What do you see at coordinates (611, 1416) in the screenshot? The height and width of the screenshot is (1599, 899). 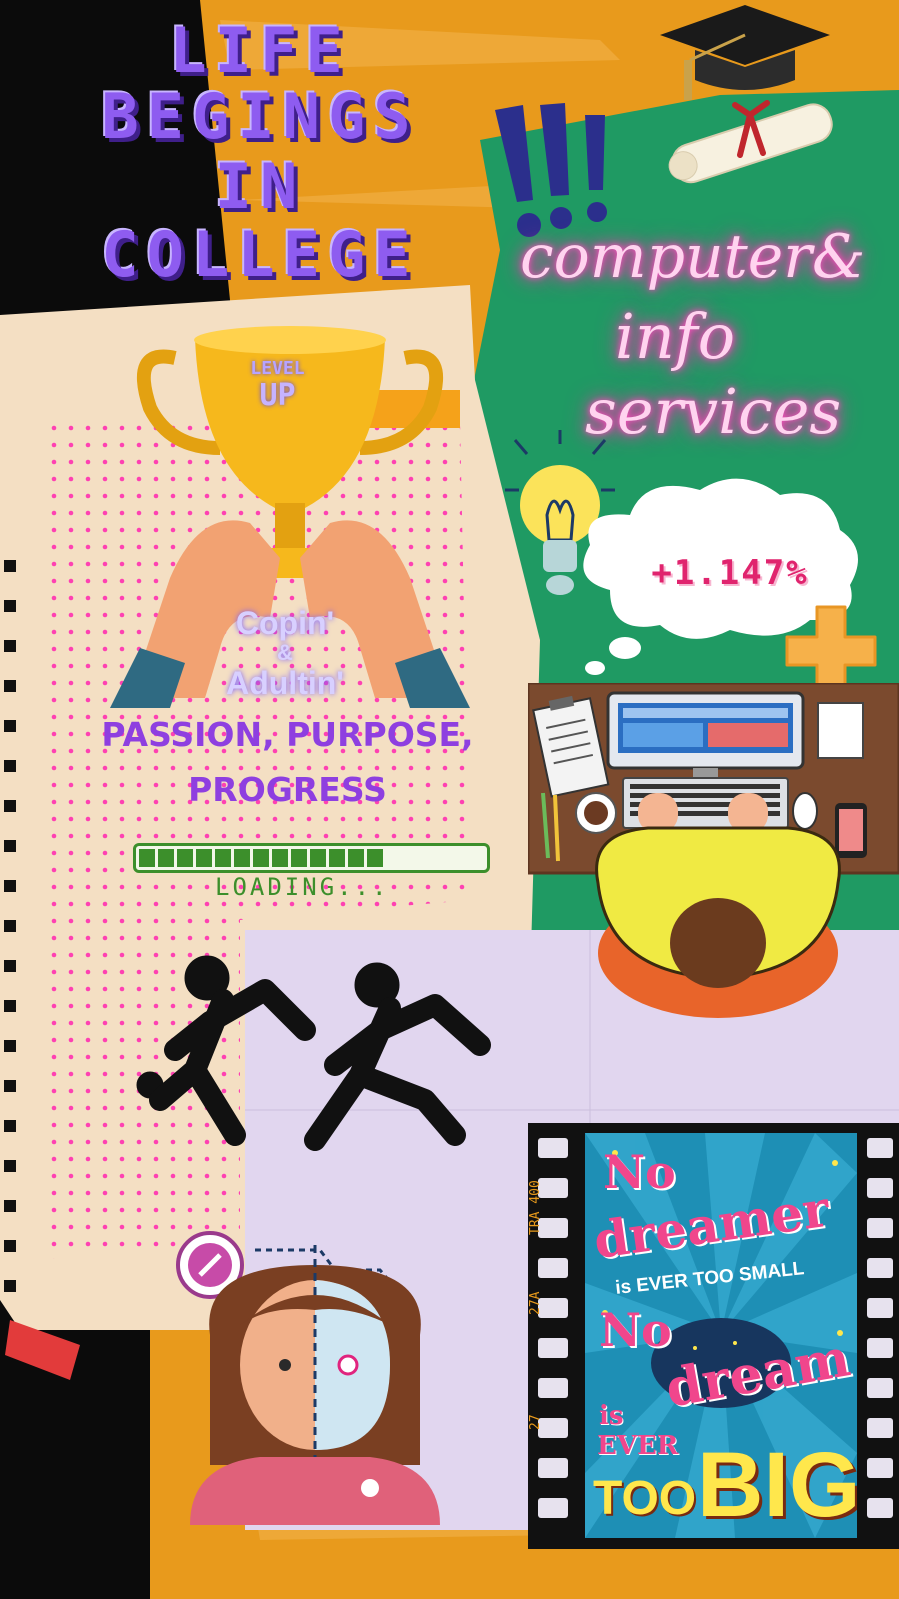 I see `poster-line-6: is` at bounding box center [611, 1416].